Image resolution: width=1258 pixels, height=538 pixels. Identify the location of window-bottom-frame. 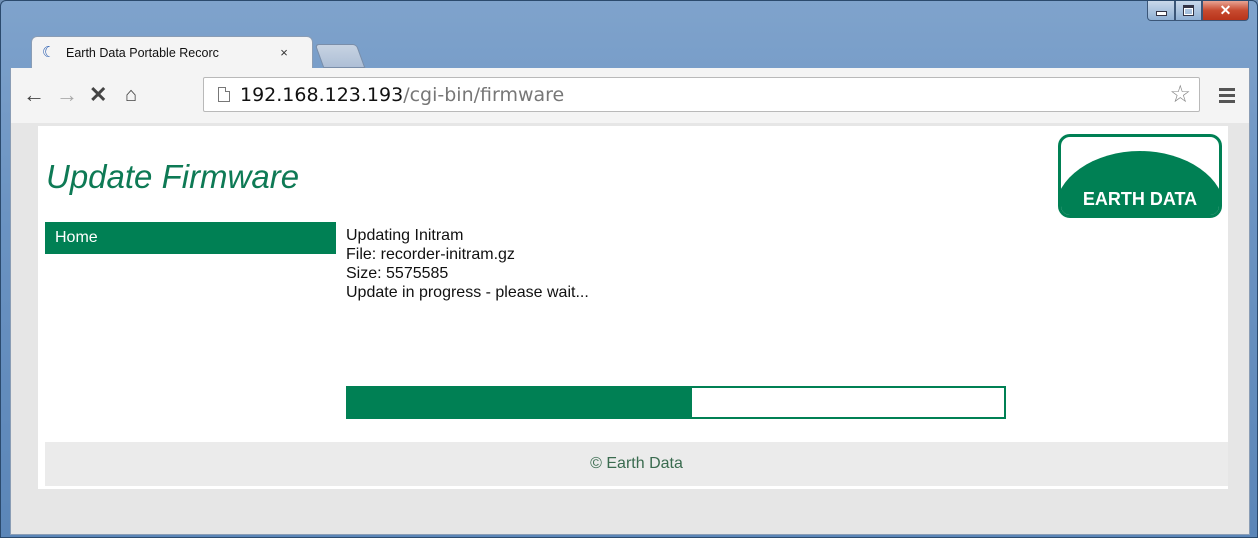
(630, 522).